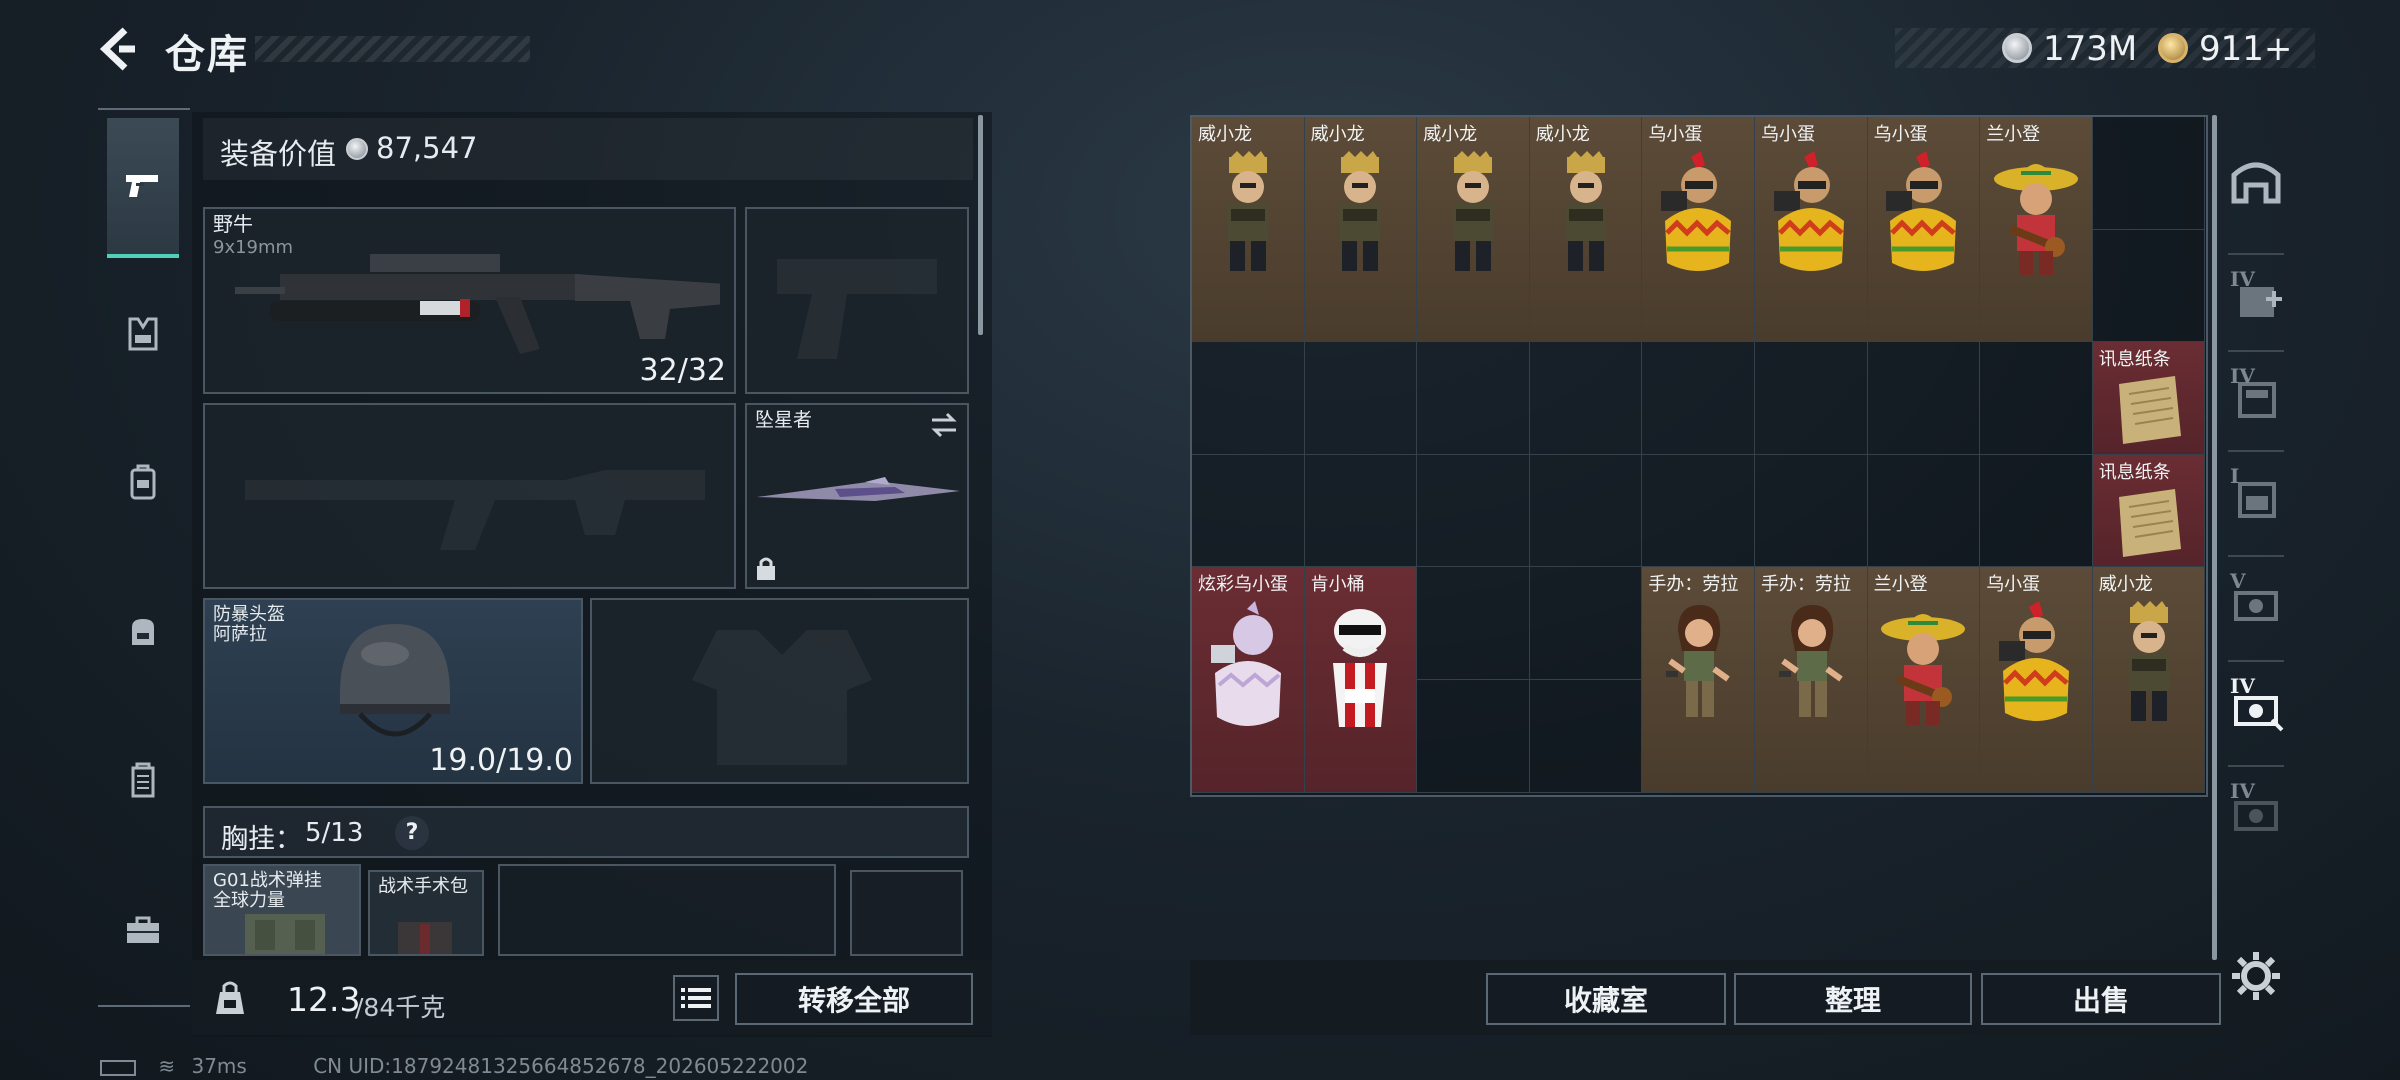  What do you see at coordinates (412, 833) in the screenshot?
I see `chest-rig-help-button: ?` at bounding box center [412, 833].